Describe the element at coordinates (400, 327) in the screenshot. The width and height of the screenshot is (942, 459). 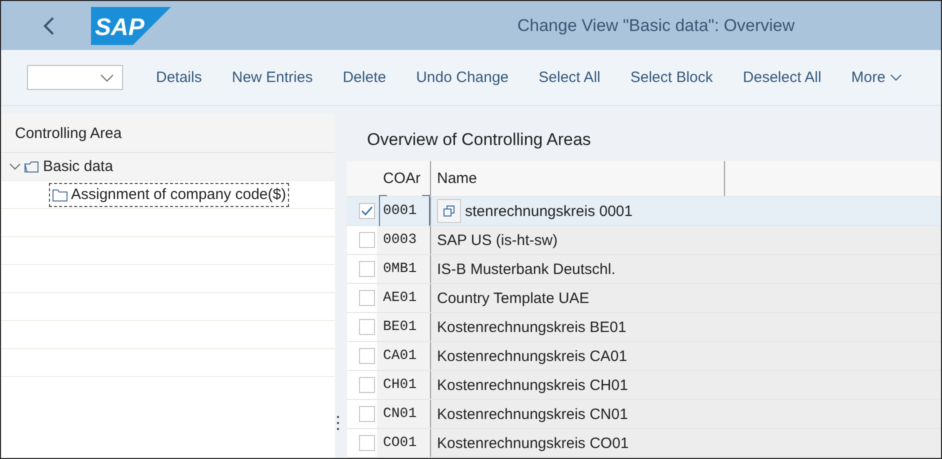
I see `table-cell: BE01` at that location.